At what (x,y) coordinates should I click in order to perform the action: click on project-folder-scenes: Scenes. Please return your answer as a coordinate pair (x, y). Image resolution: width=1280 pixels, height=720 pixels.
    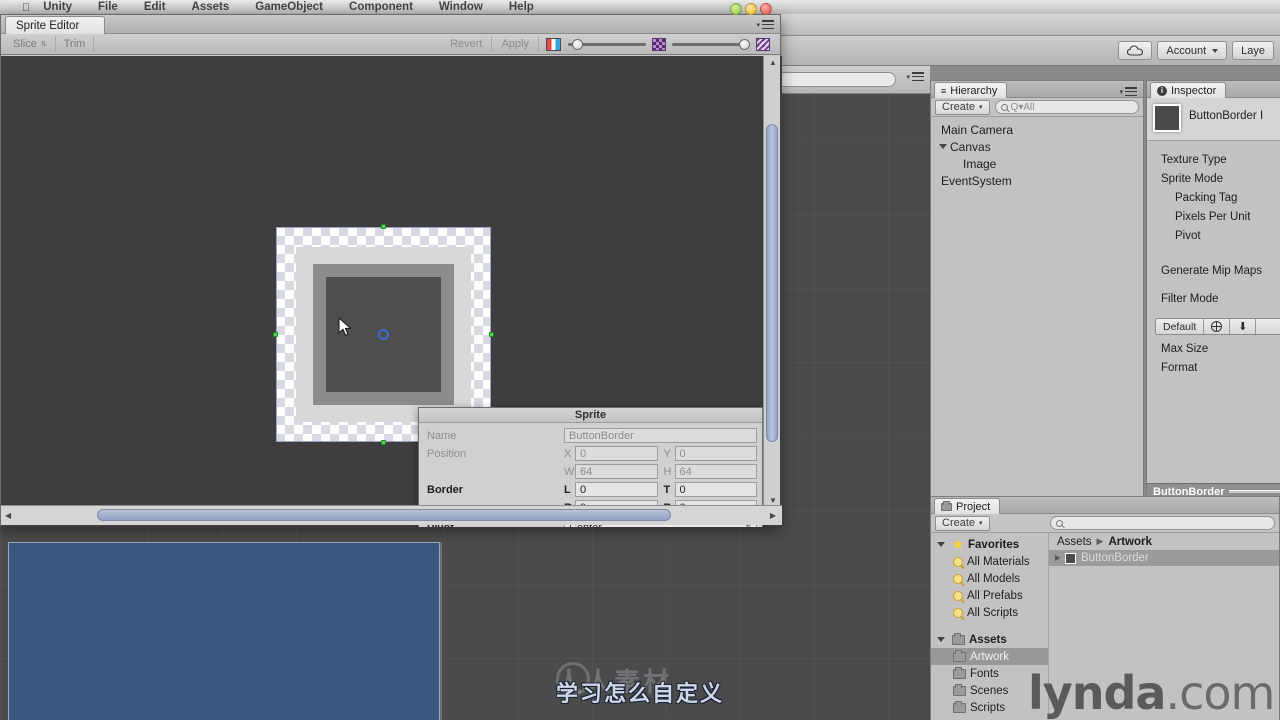
    Looking at the image, I should click on (989, 690).